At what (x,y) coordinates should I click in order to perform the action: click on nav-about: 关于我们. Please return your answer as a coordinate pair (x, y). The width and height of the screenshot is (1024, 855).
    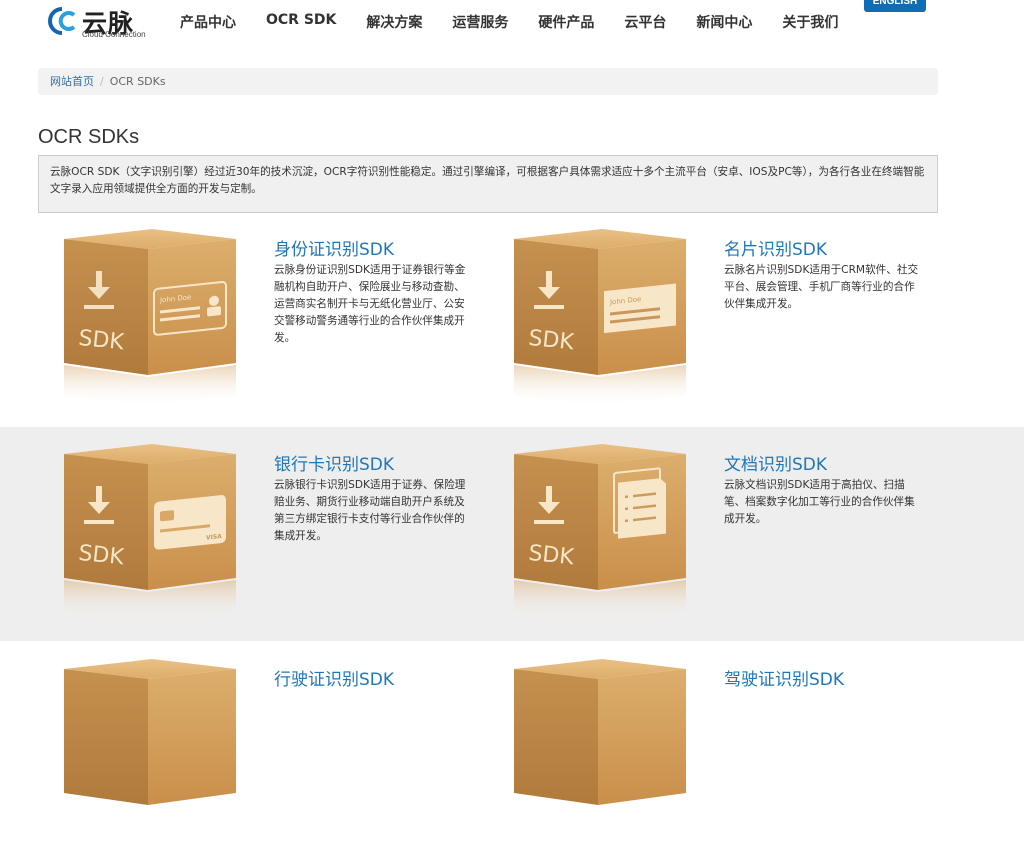
    Looking at the image, I should click on (810, 22).